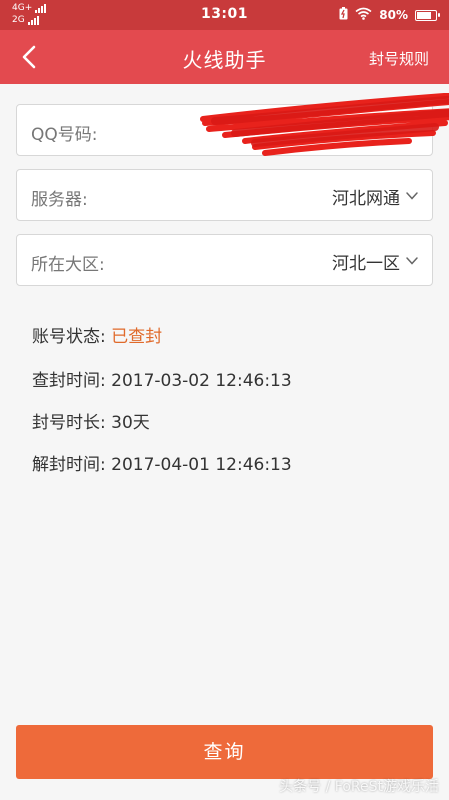  Describe the element at coordinates (72, 465) in the screenshot. I see `unban-time-label: 解封时间:` at that location.